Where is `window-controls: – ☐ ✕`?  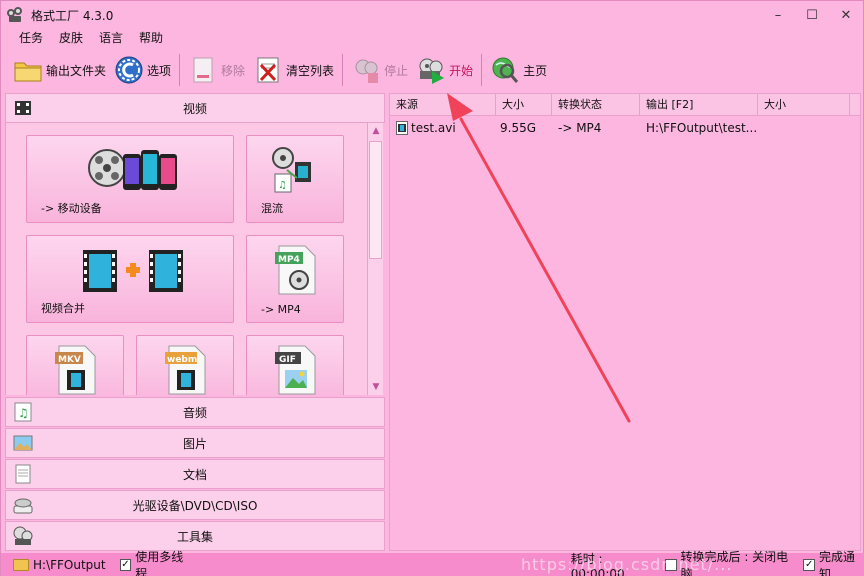
window-controls: – ☐ ✕ is located at coordinates (812, 15).